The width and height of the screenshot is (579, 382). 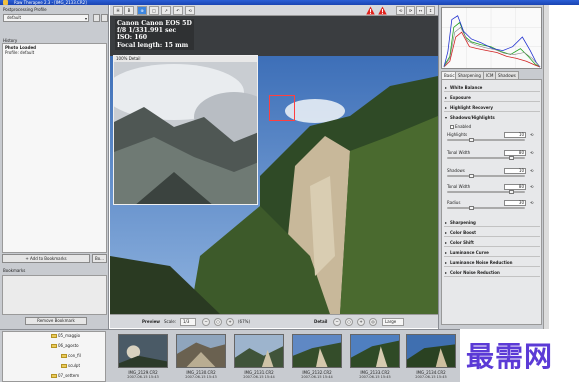 I want to click on tool-sharpening: ▸ Sharpening, so click(x=492, y=222).